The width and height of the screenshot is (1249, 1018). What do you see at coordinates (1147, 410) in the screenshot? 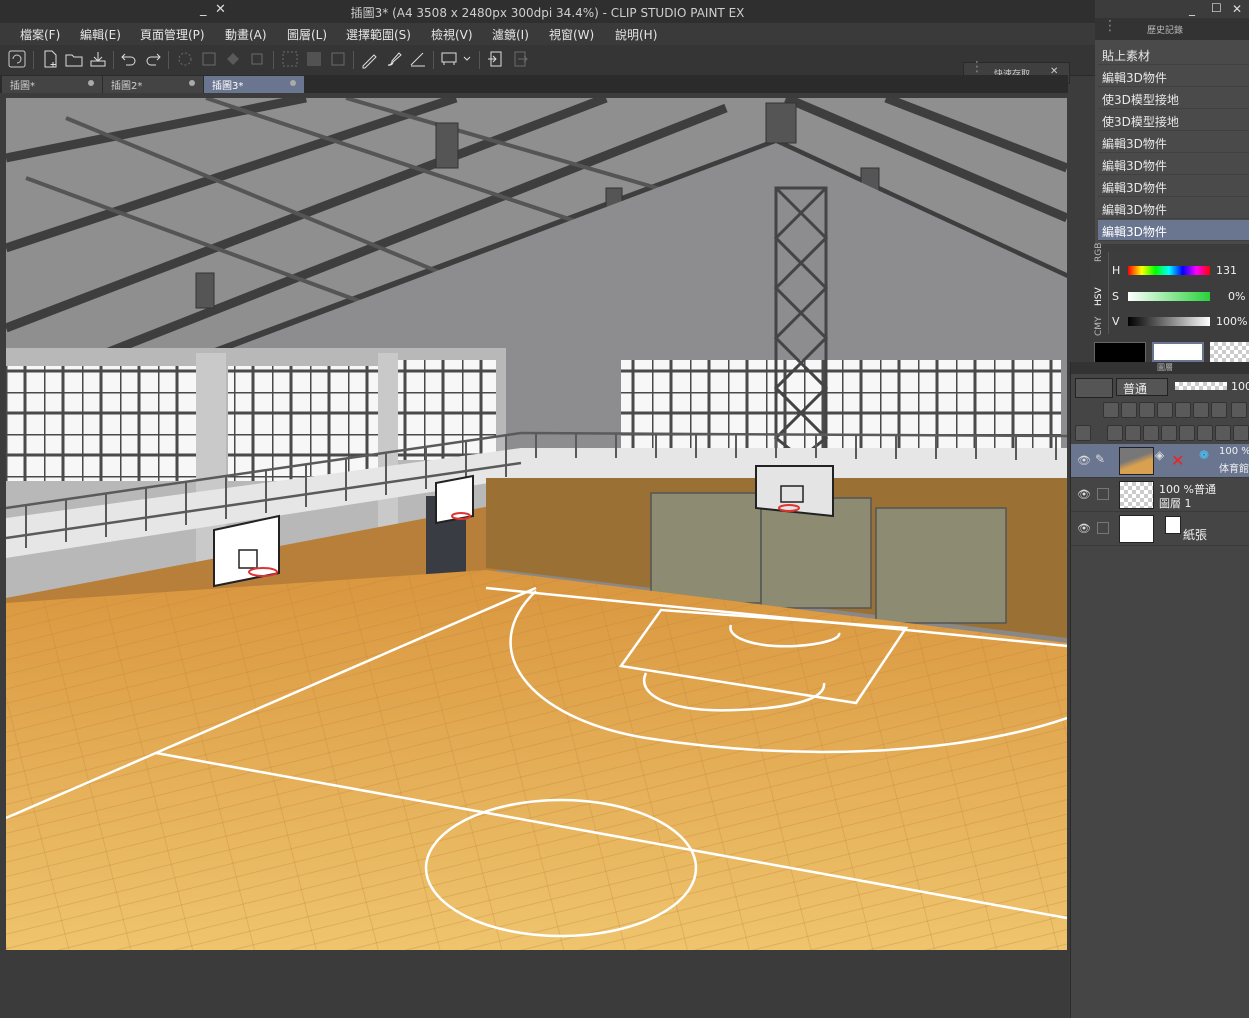
I see `draft-layer-icon` at bounding box center [1147, 410].